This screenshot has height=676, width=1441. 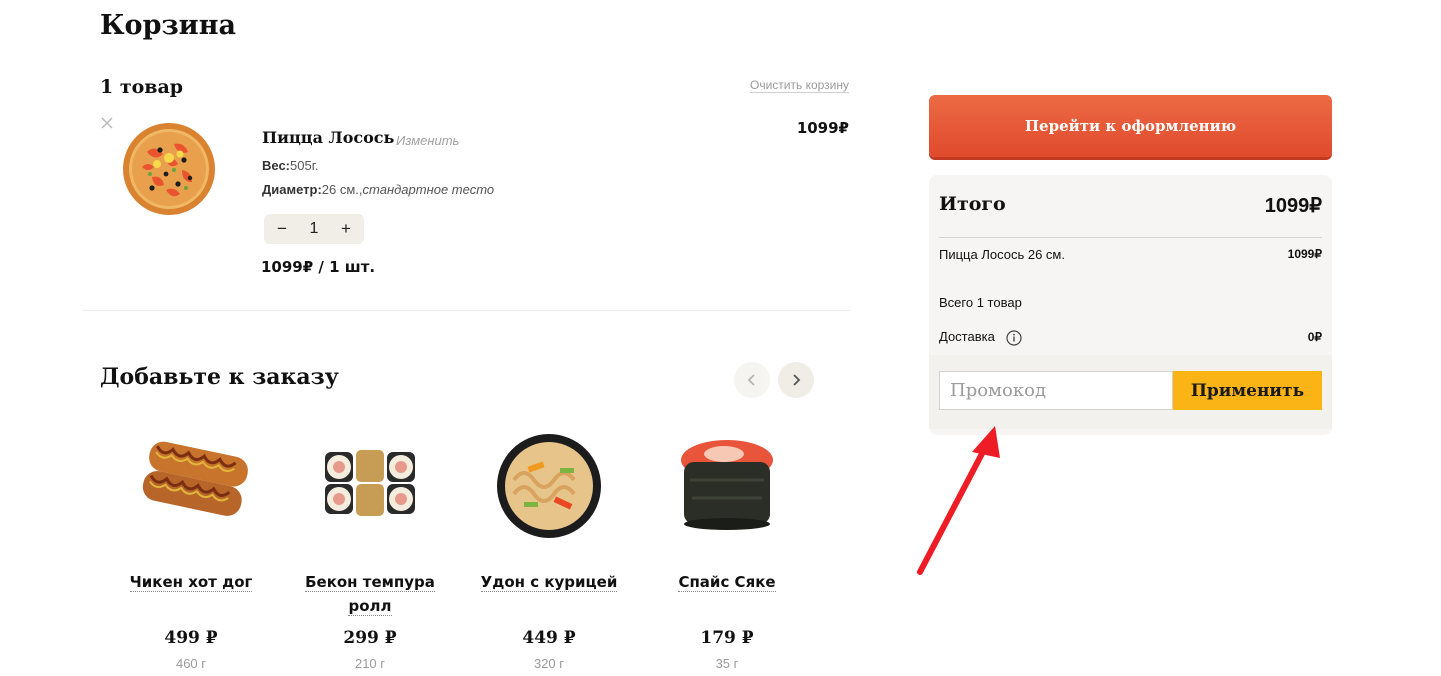 I want to click on product-price: 299 ₽, so click(x=370, y=638).